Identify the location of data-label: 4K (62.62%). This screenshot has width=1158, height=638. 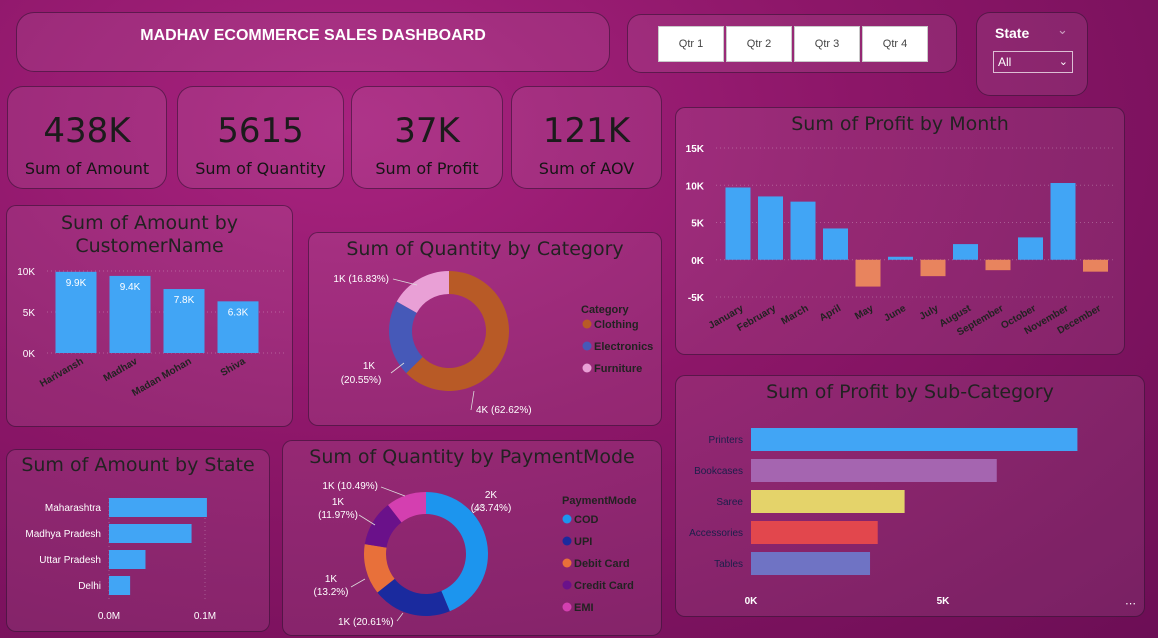
(504, 410).